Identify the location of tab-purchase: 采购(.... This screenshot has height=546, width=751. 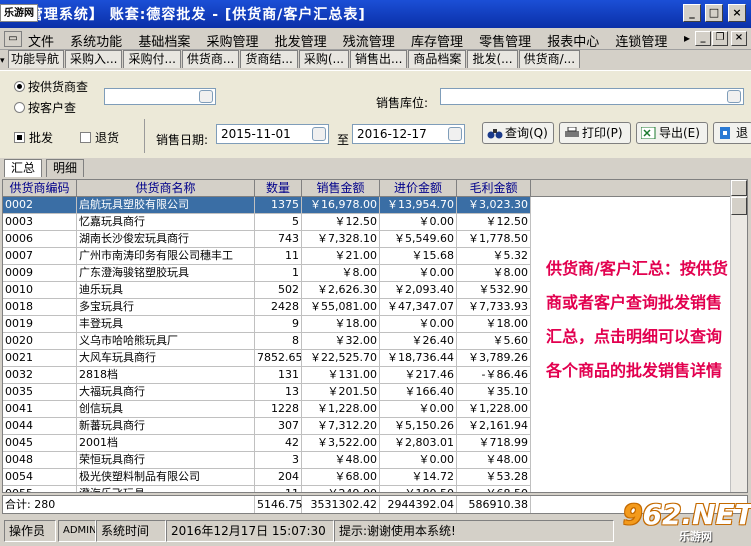
(323, 59).